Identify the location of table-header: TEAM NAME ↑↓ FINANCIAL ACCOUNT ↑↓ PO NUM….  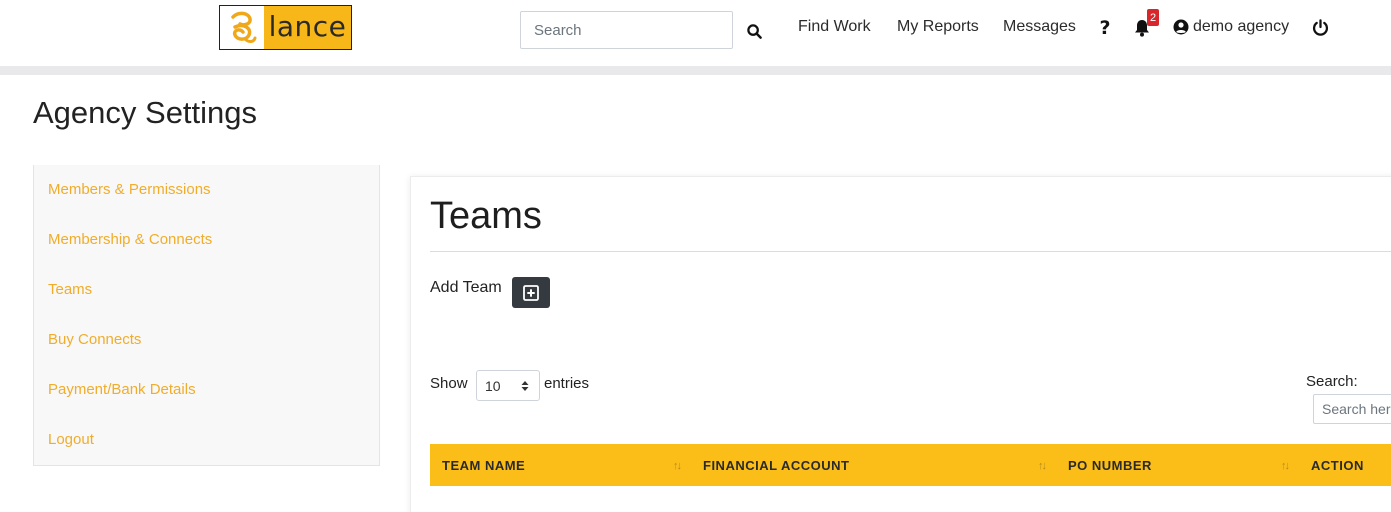
(910, 465).